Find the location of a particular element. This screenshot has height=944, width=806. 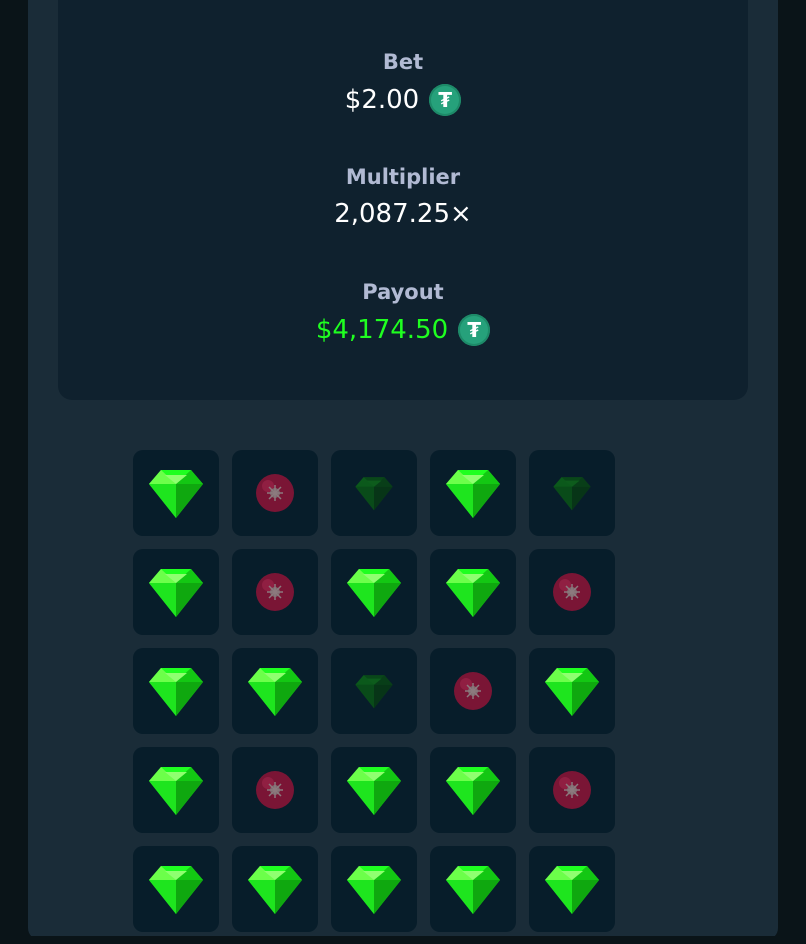

multiplier-value-row: 2,087.25× is located at coordinates (403, 214).